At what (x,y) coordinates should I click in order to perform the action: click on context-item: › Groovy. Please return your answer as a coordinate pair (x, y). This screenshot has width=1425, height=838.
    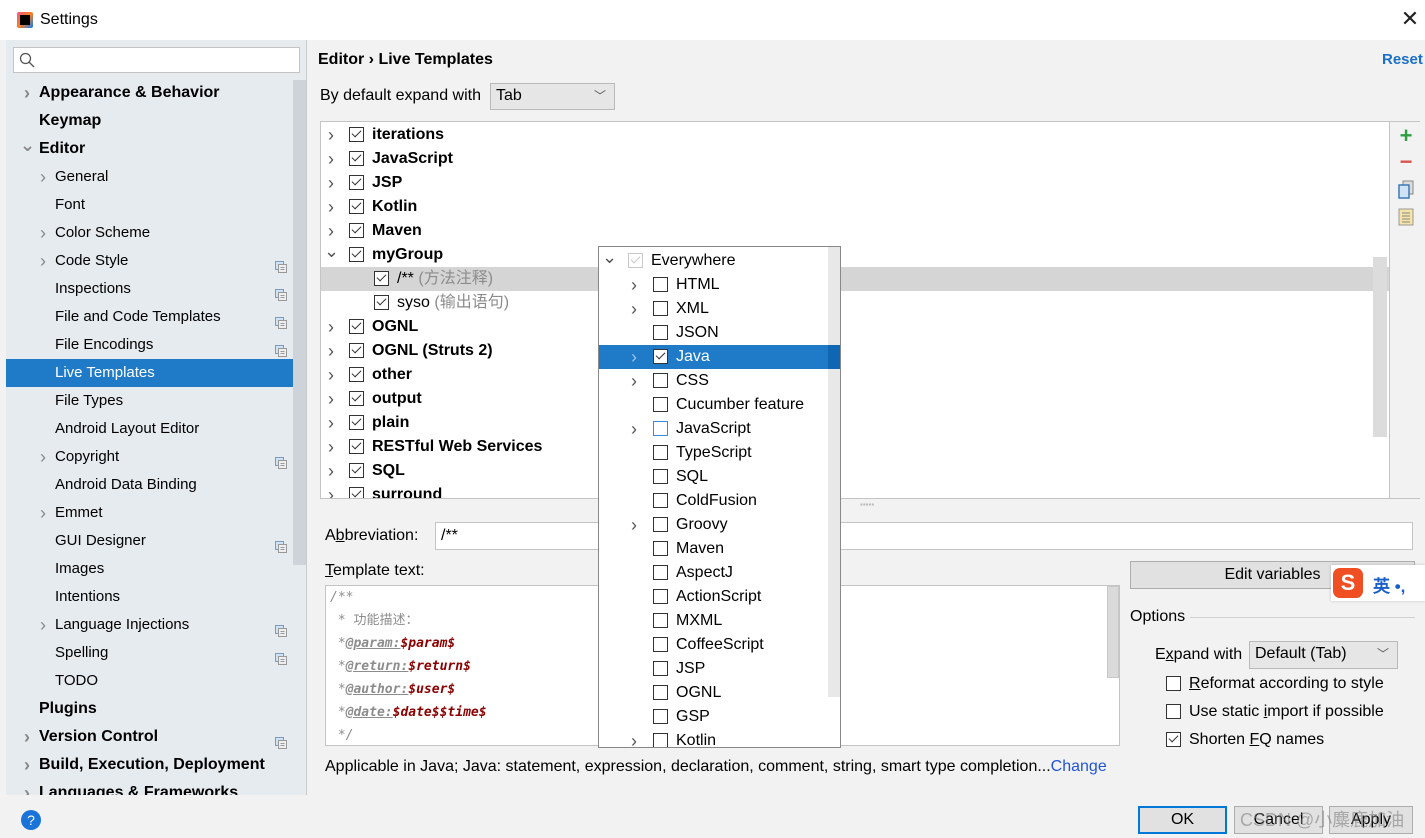
    Looking at the image, I should click on (719, 525).